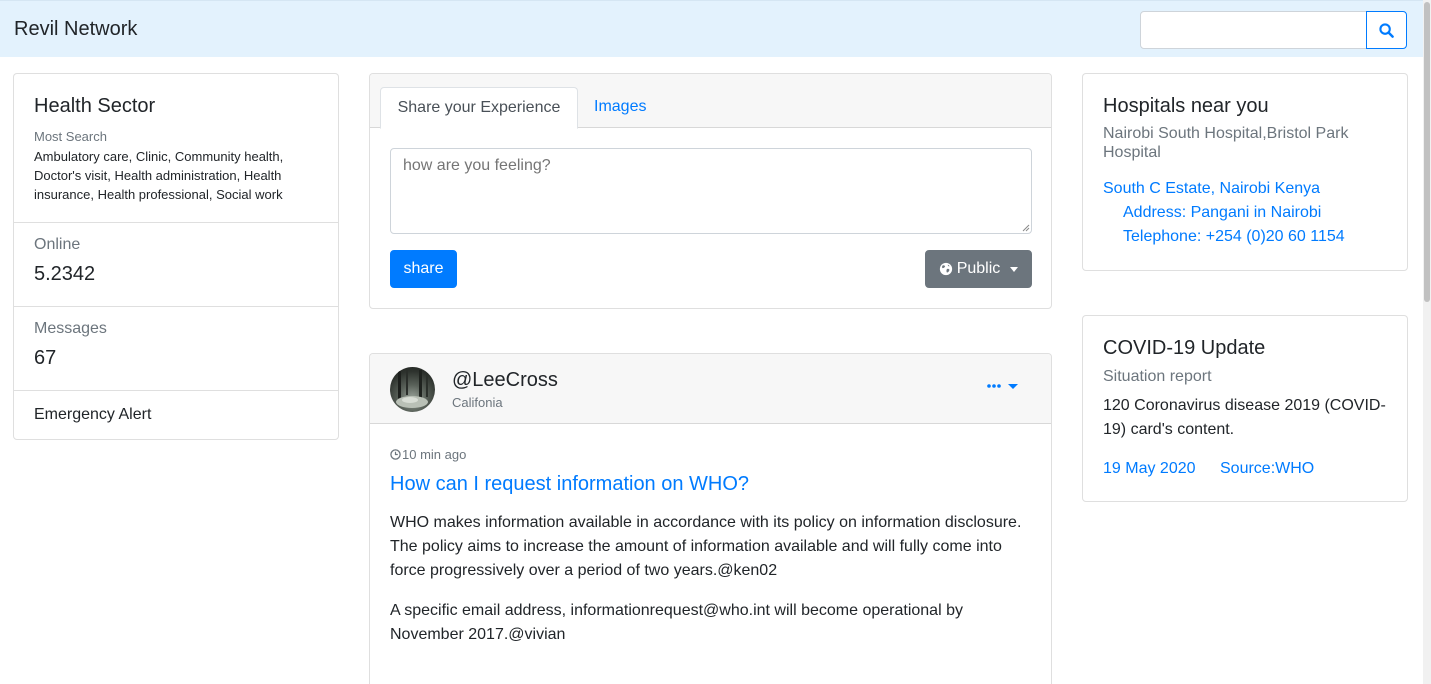 The height and width of the screenshot is (684, 1431). Describe the element at coordinates (395, 454) in the screenshot. I see `clock-icon` at that location.